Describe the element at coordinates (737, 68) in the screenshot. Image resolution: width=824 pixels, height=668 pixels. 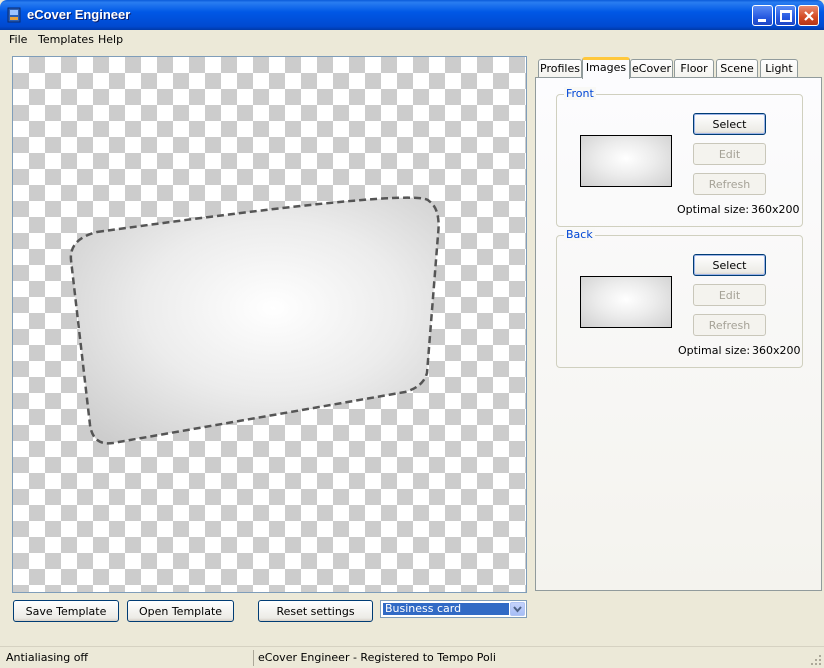
I see `tab-scene: Scene` at that location.